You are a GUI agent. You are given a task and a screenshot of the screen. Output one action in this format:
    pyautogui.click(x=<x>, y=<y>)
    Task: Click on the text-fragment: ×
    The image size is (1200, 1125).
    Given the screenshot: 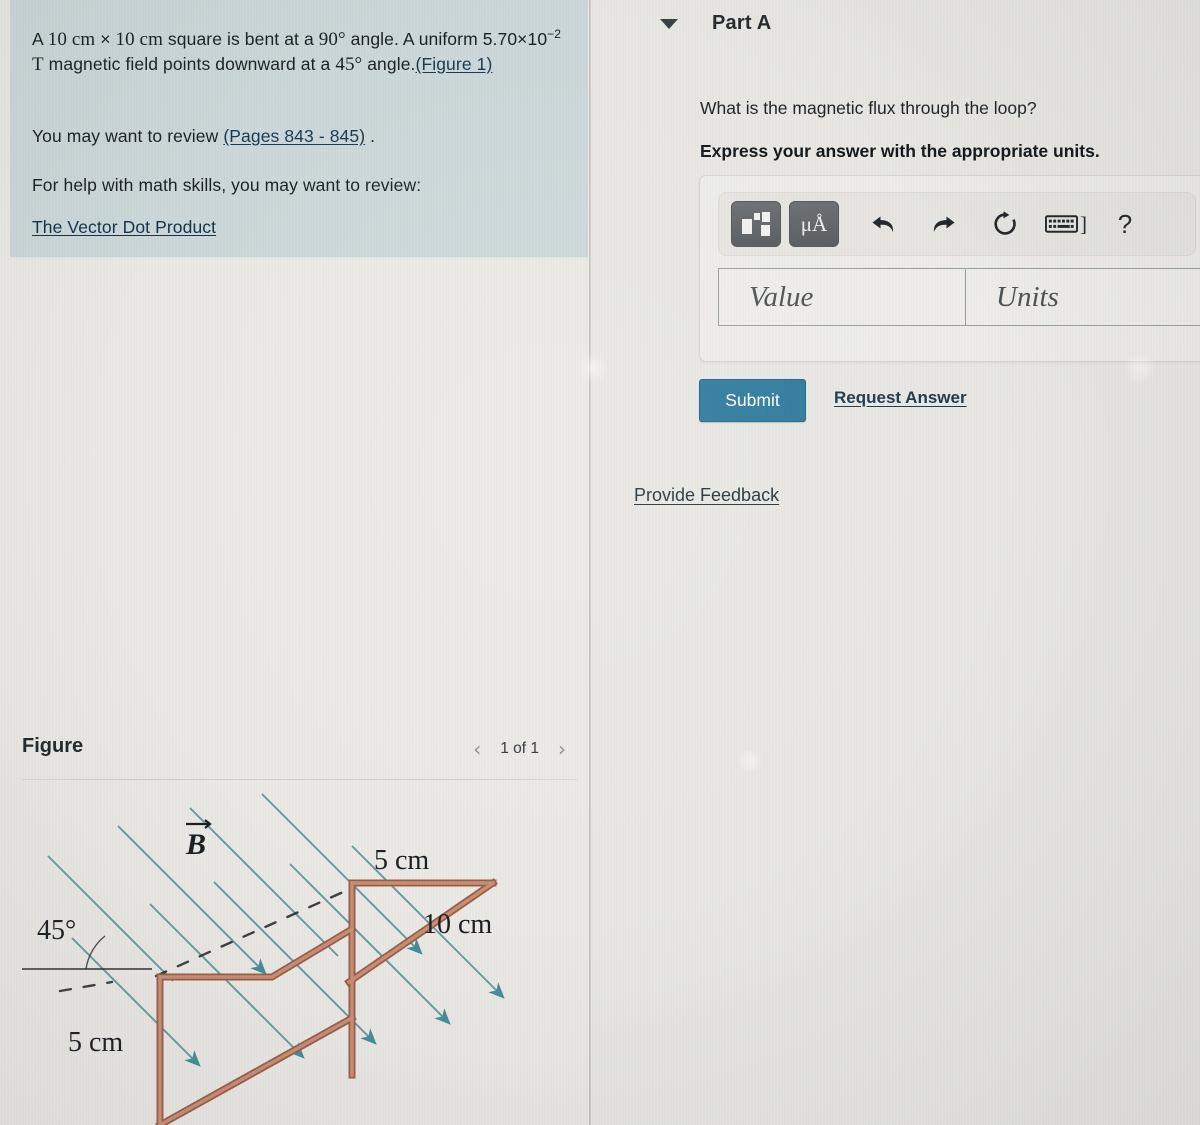 What is the action you would take?
    pyautogui.click(x=105, y=38)
    